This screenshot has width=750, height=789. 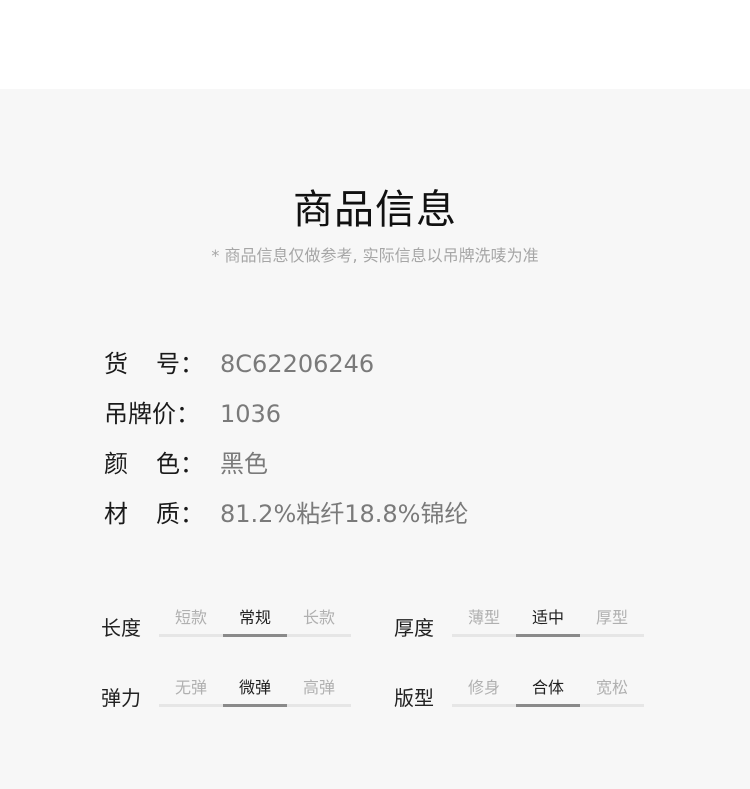 I want to click on top-spacer, so click(x=375, y=44).